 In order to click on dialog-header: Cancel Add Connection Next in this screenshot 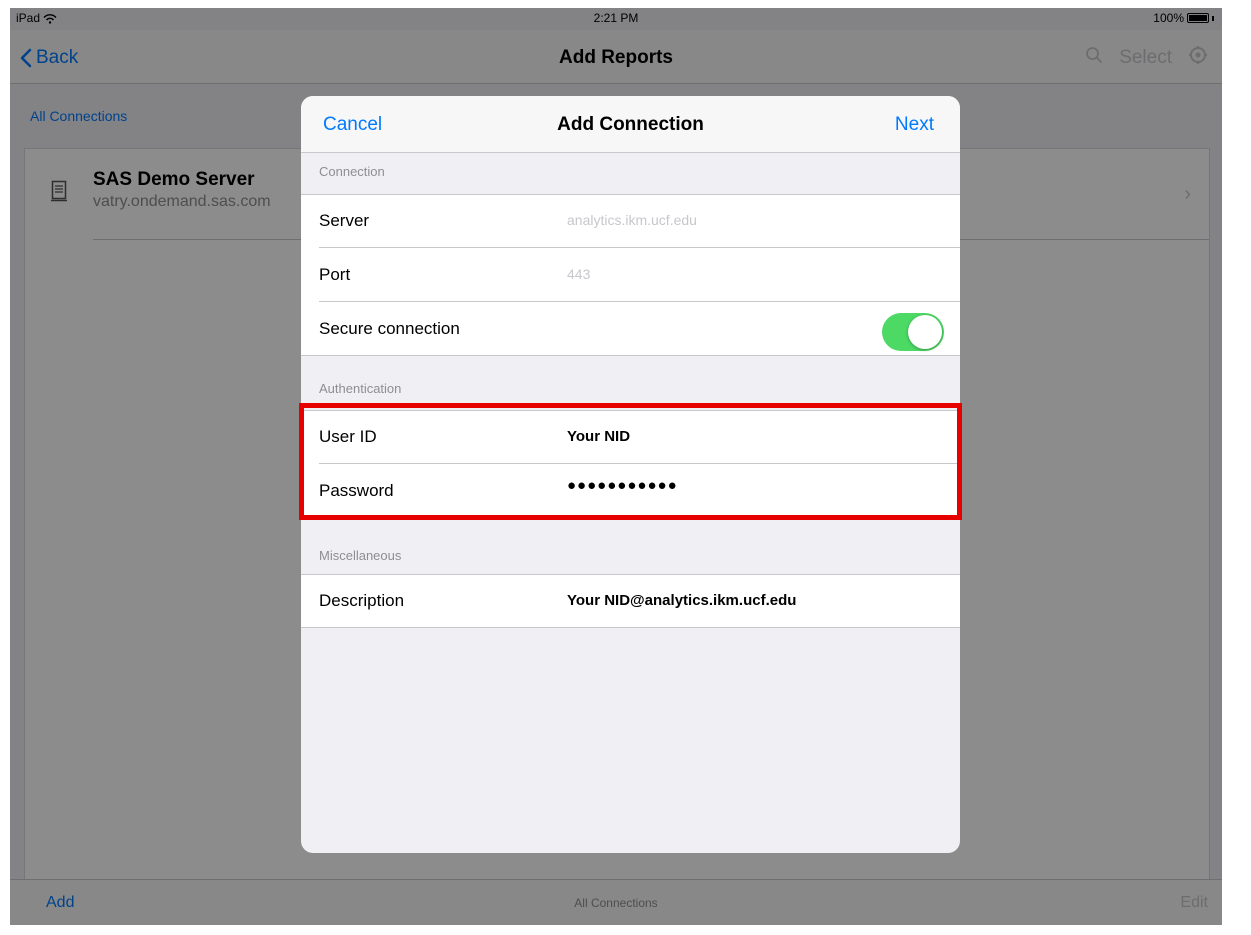, I will do `click(630, 124)`.